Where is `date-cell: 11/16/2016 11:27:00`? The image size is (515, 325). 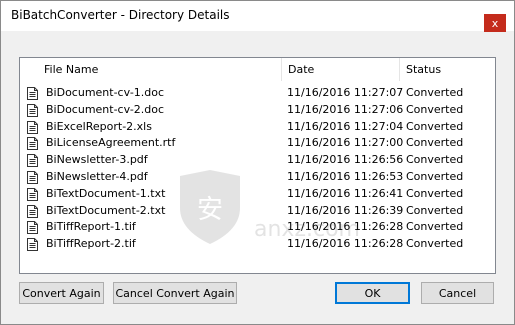
date-cell: 11/16/2016 11:27:00 is located at coordinates (345, 143).